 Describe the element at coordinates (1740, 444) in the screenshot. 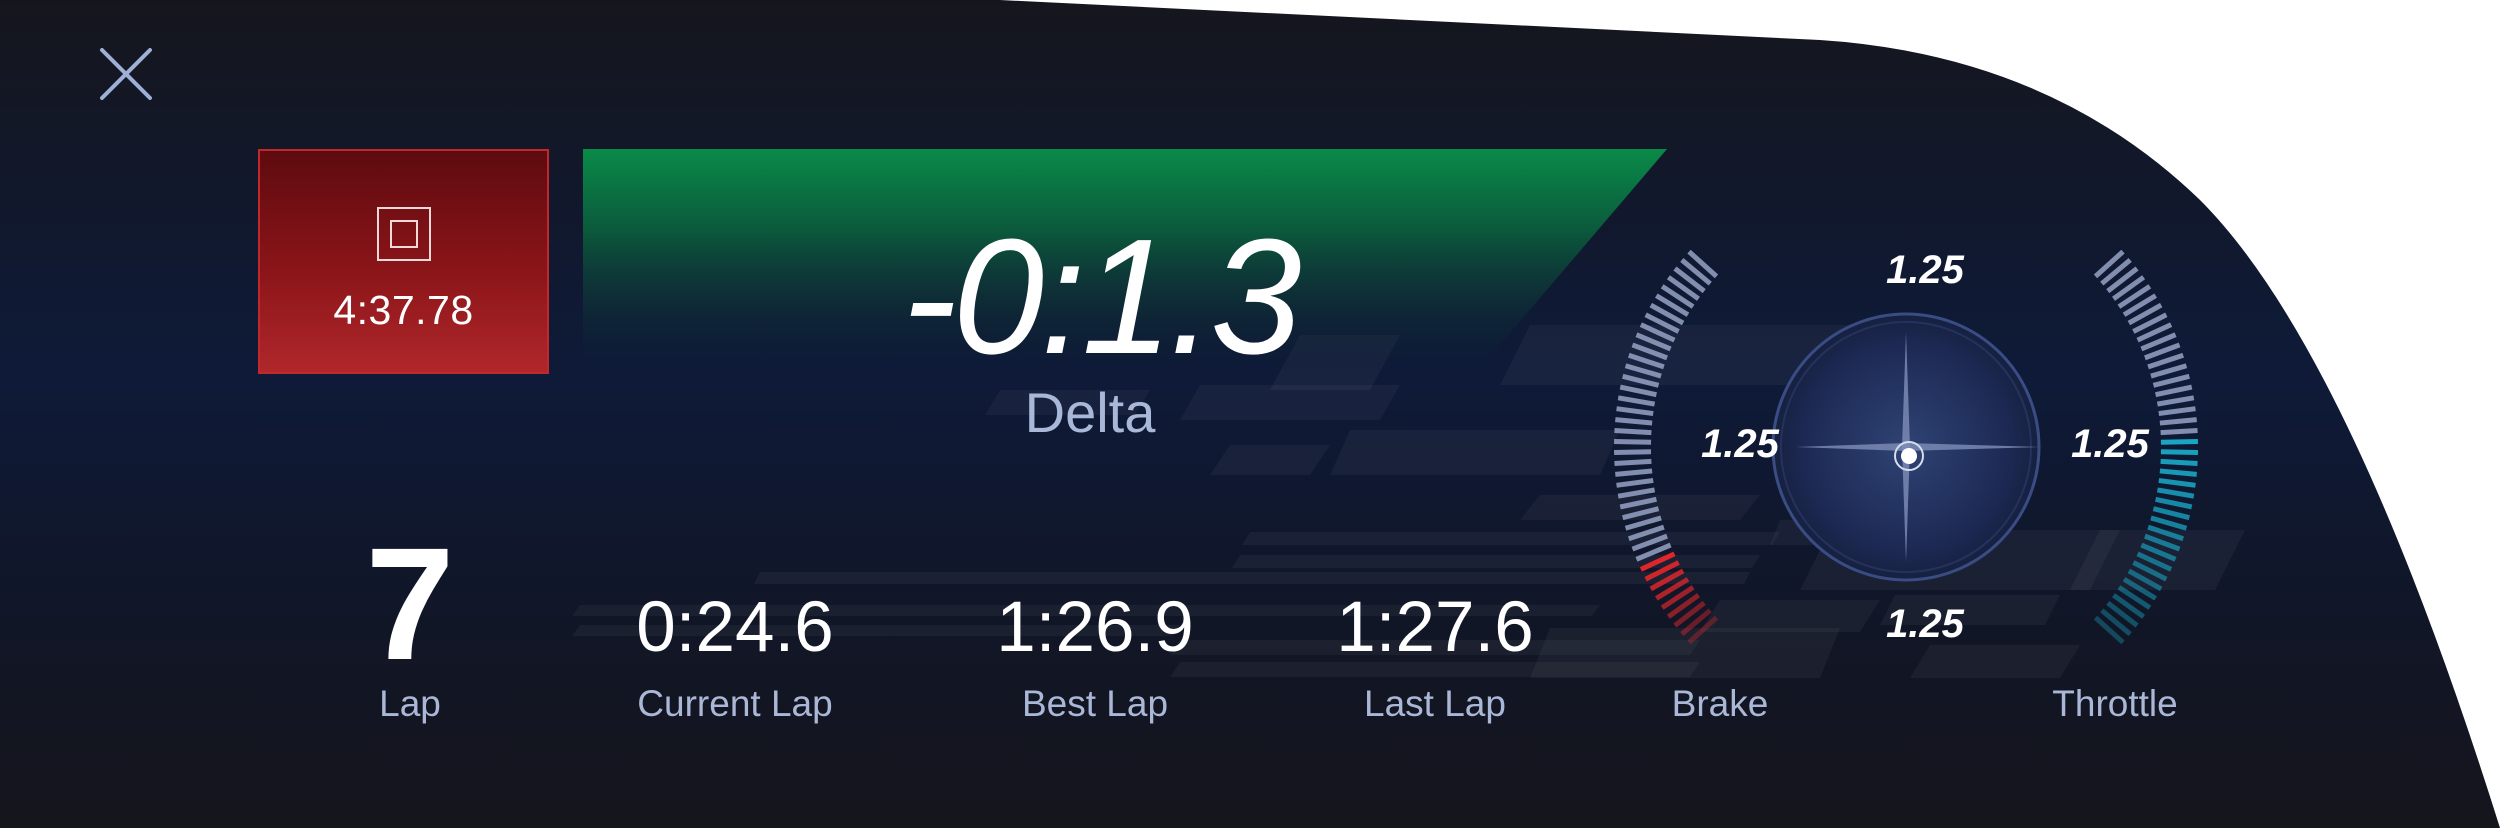

I see `g-force-left-value: 1.25` at that location.